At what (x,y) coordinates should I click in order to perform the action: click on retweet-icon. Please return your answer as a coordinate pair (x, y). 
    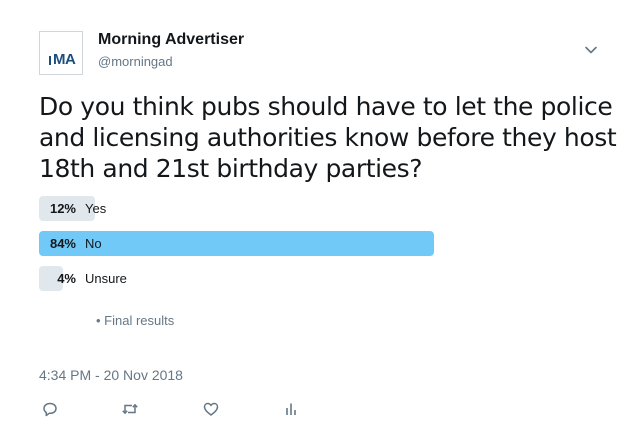
    Looking at the image, I should click on (130, 409).